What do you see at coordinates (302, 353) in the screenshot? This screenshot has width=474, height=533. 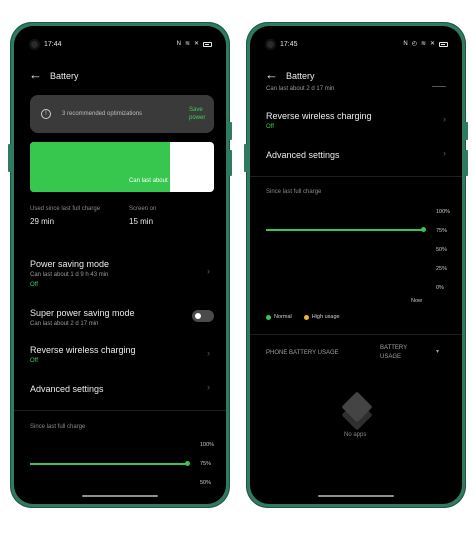 I see `usage-section-header: PHONE BATTERY USAGE` at bounding box center [302, 353].